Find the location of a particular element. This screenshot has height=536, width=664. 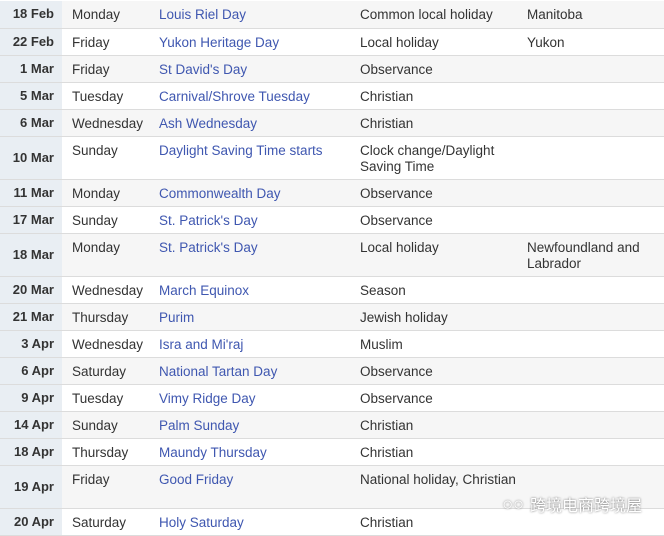

type-cell: Clock change/Daylight Saving Time is located at coordinates (443, 158).